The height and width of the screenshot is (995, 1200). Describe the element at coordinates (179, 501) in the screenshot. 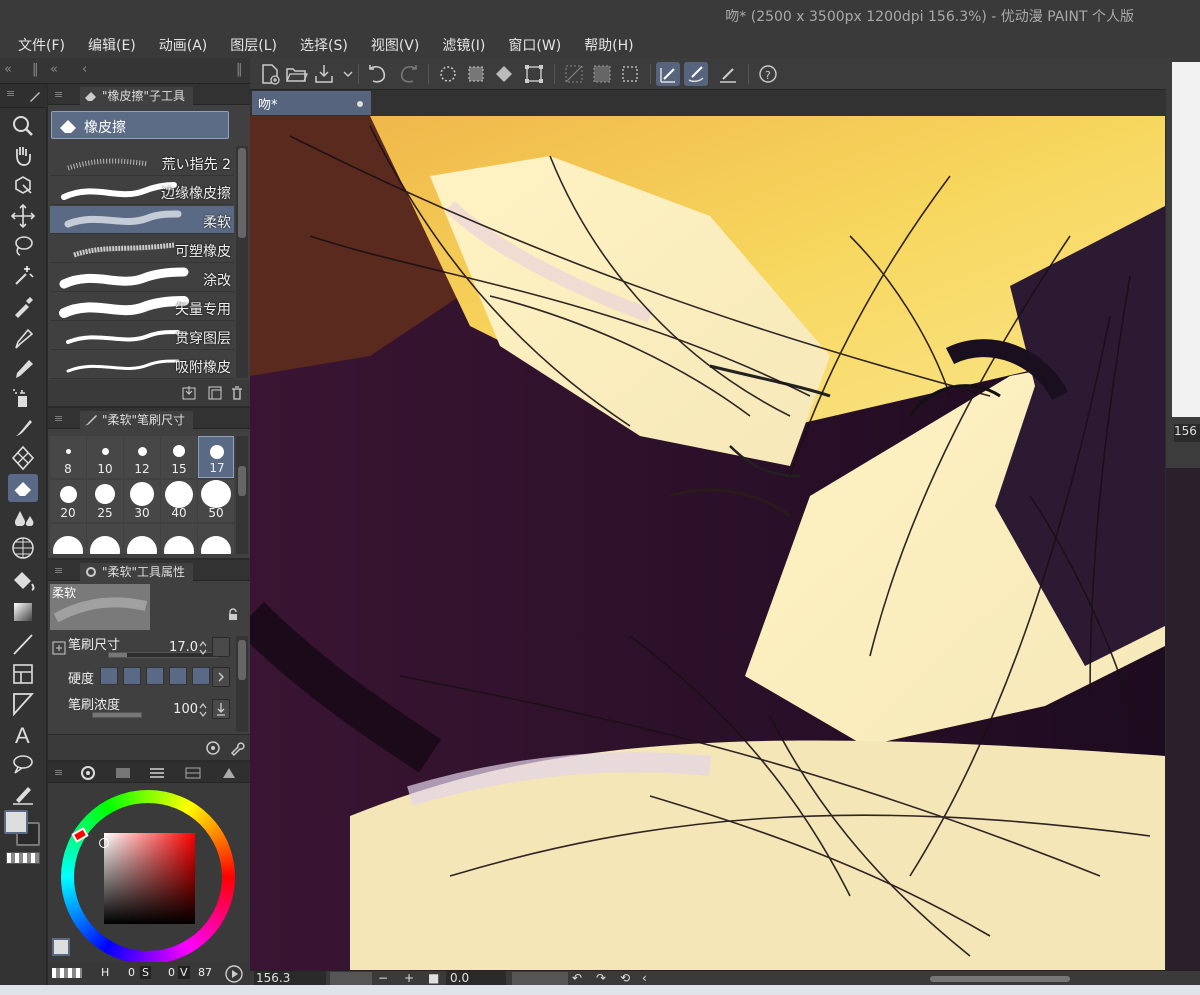

I see `brush-size-40: 40` at that location.